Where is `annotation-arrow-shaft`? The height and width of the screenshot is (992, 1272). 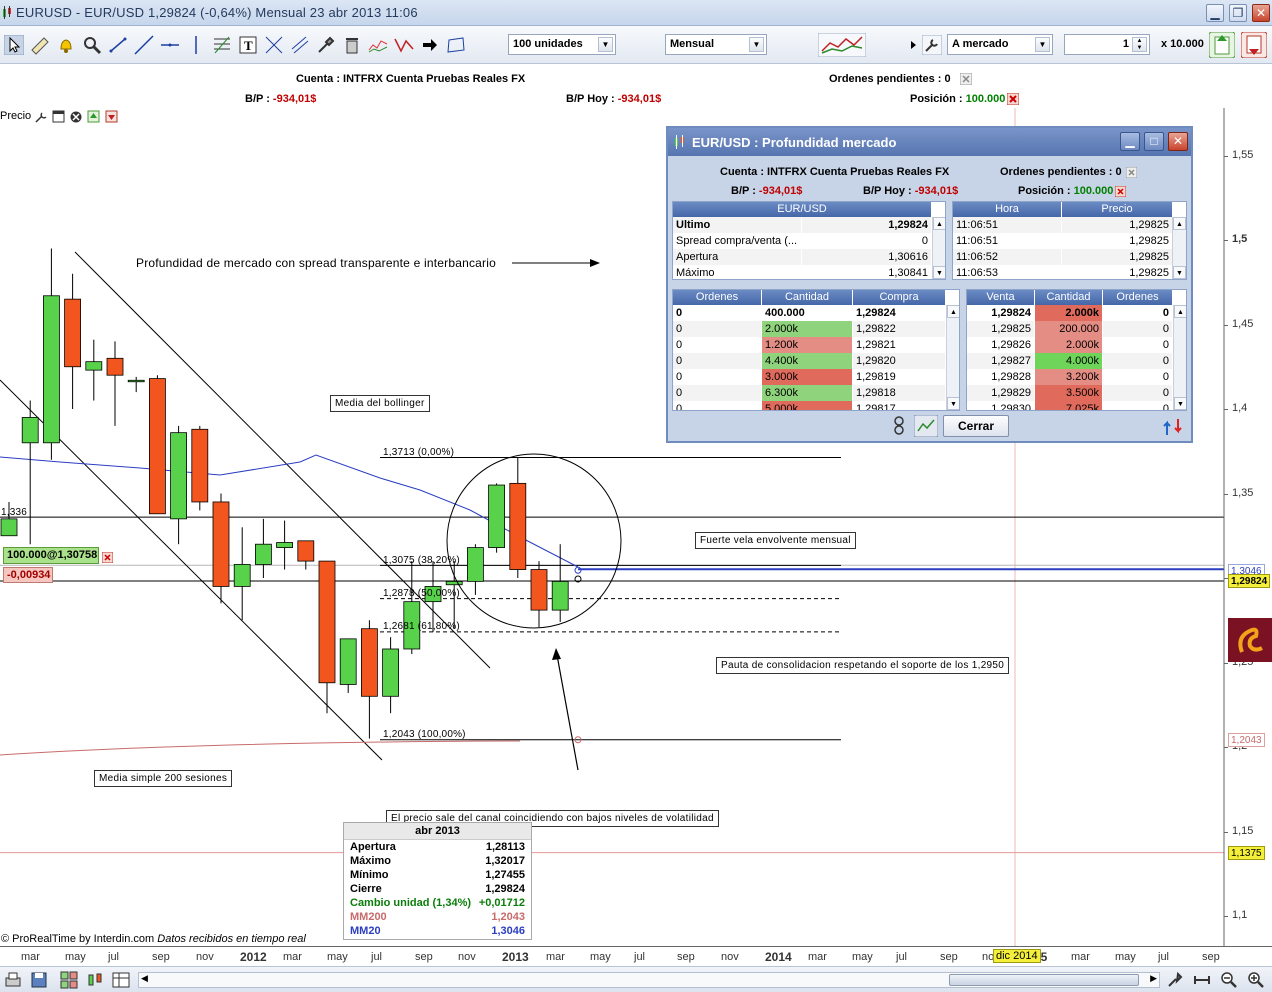
annotation-arrow-shaft is located at coordinates (567, 712).